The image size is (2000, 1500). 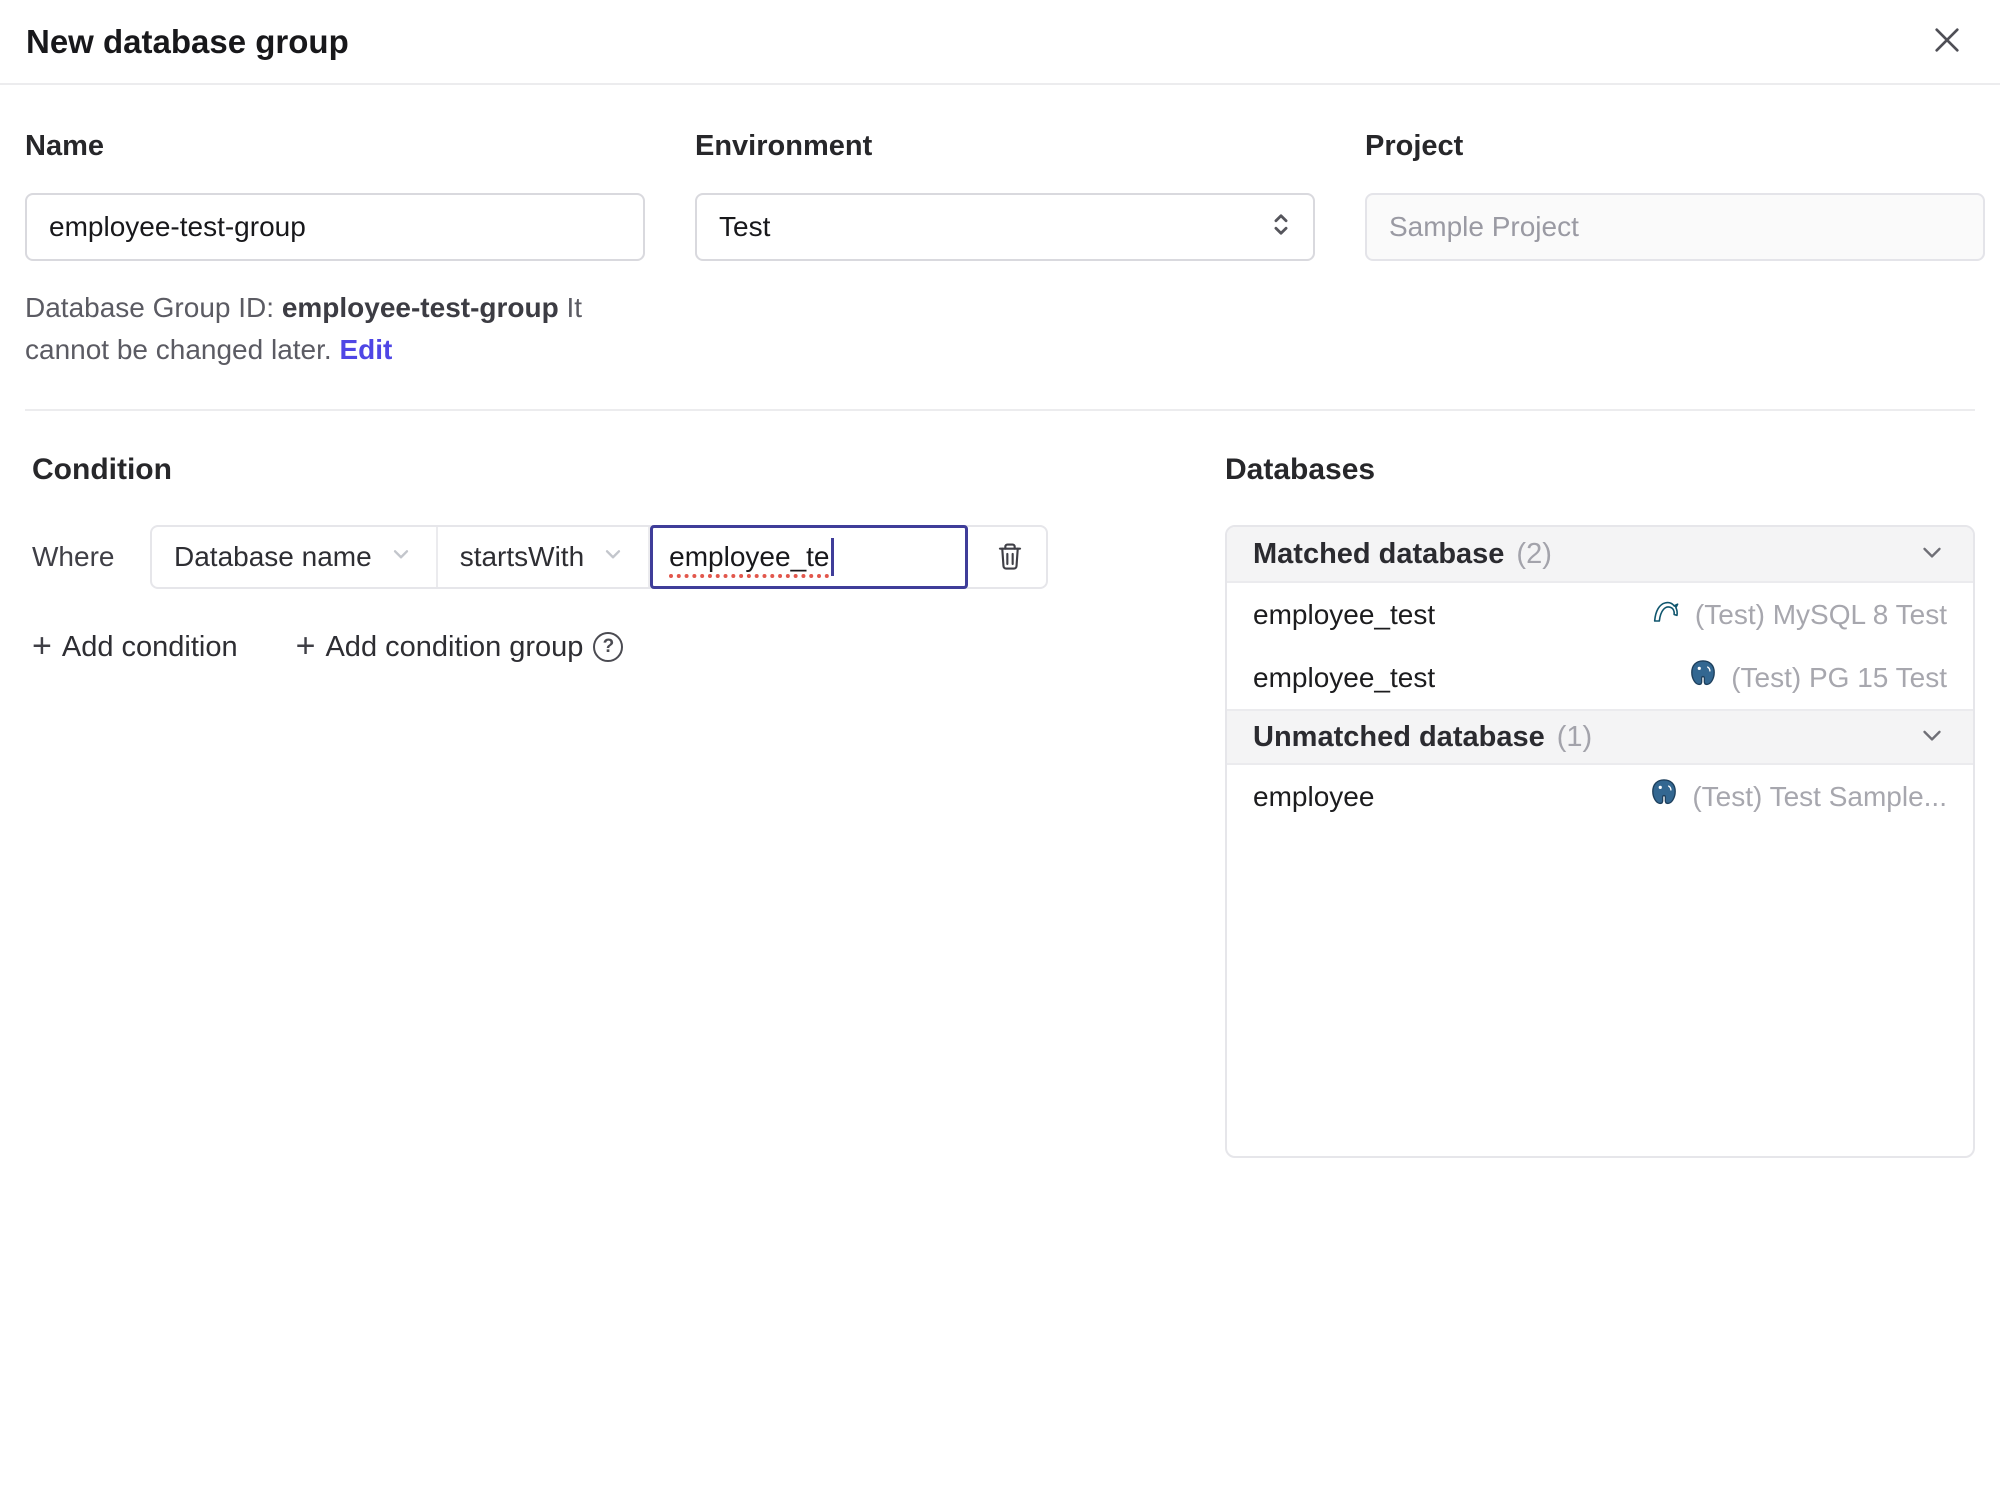 I want to click on database-instance-label: (Test) MySQL 8 Test, so click(x=1820, y=614).